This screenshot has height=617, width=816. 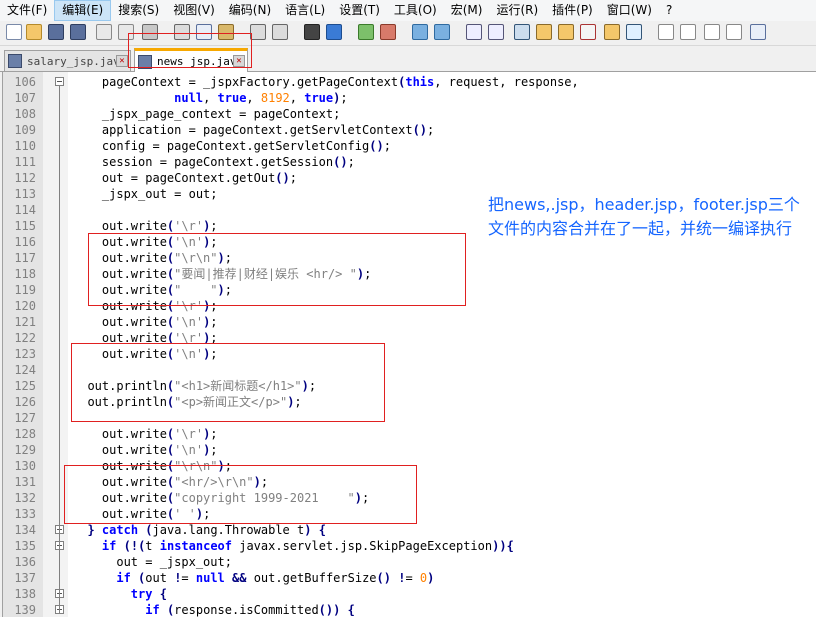 I want to click on highlight-box-footer, so click(x=240, y=494).